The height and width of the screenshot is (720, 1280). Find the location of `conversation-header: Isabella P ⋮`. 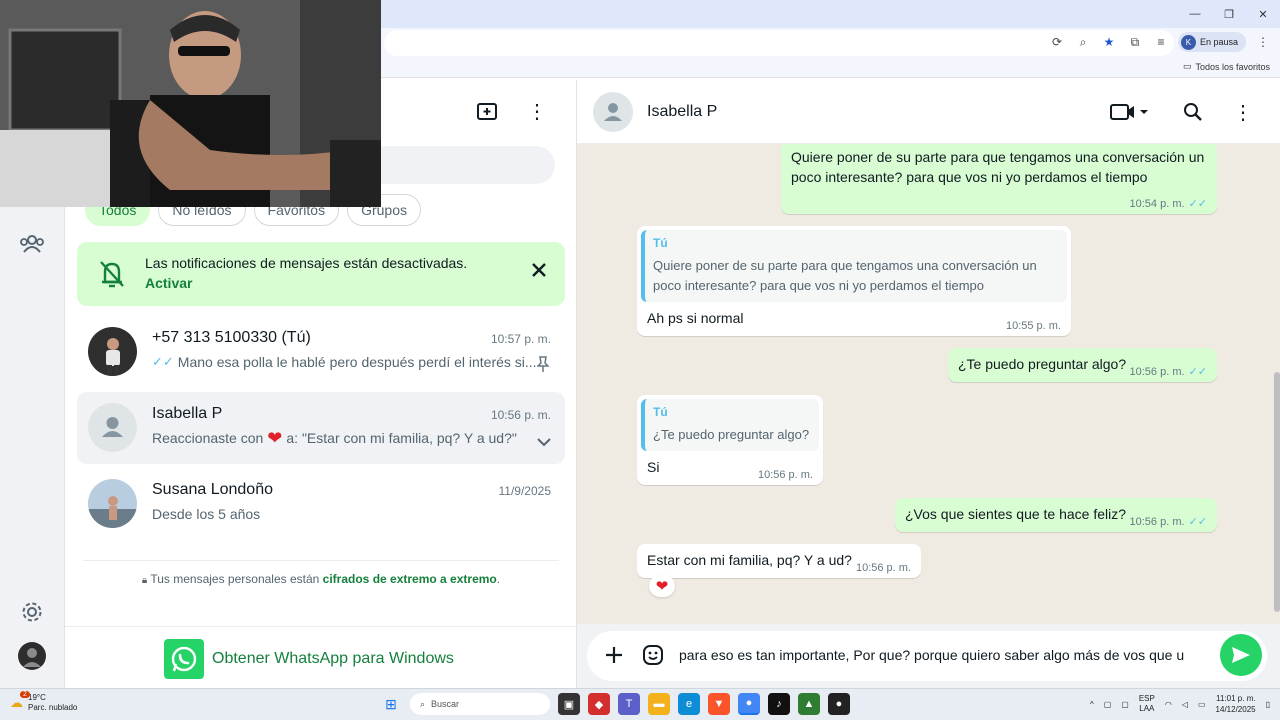

conversation-header: Isabella P ⋮ is located at coordinates (928, 112).